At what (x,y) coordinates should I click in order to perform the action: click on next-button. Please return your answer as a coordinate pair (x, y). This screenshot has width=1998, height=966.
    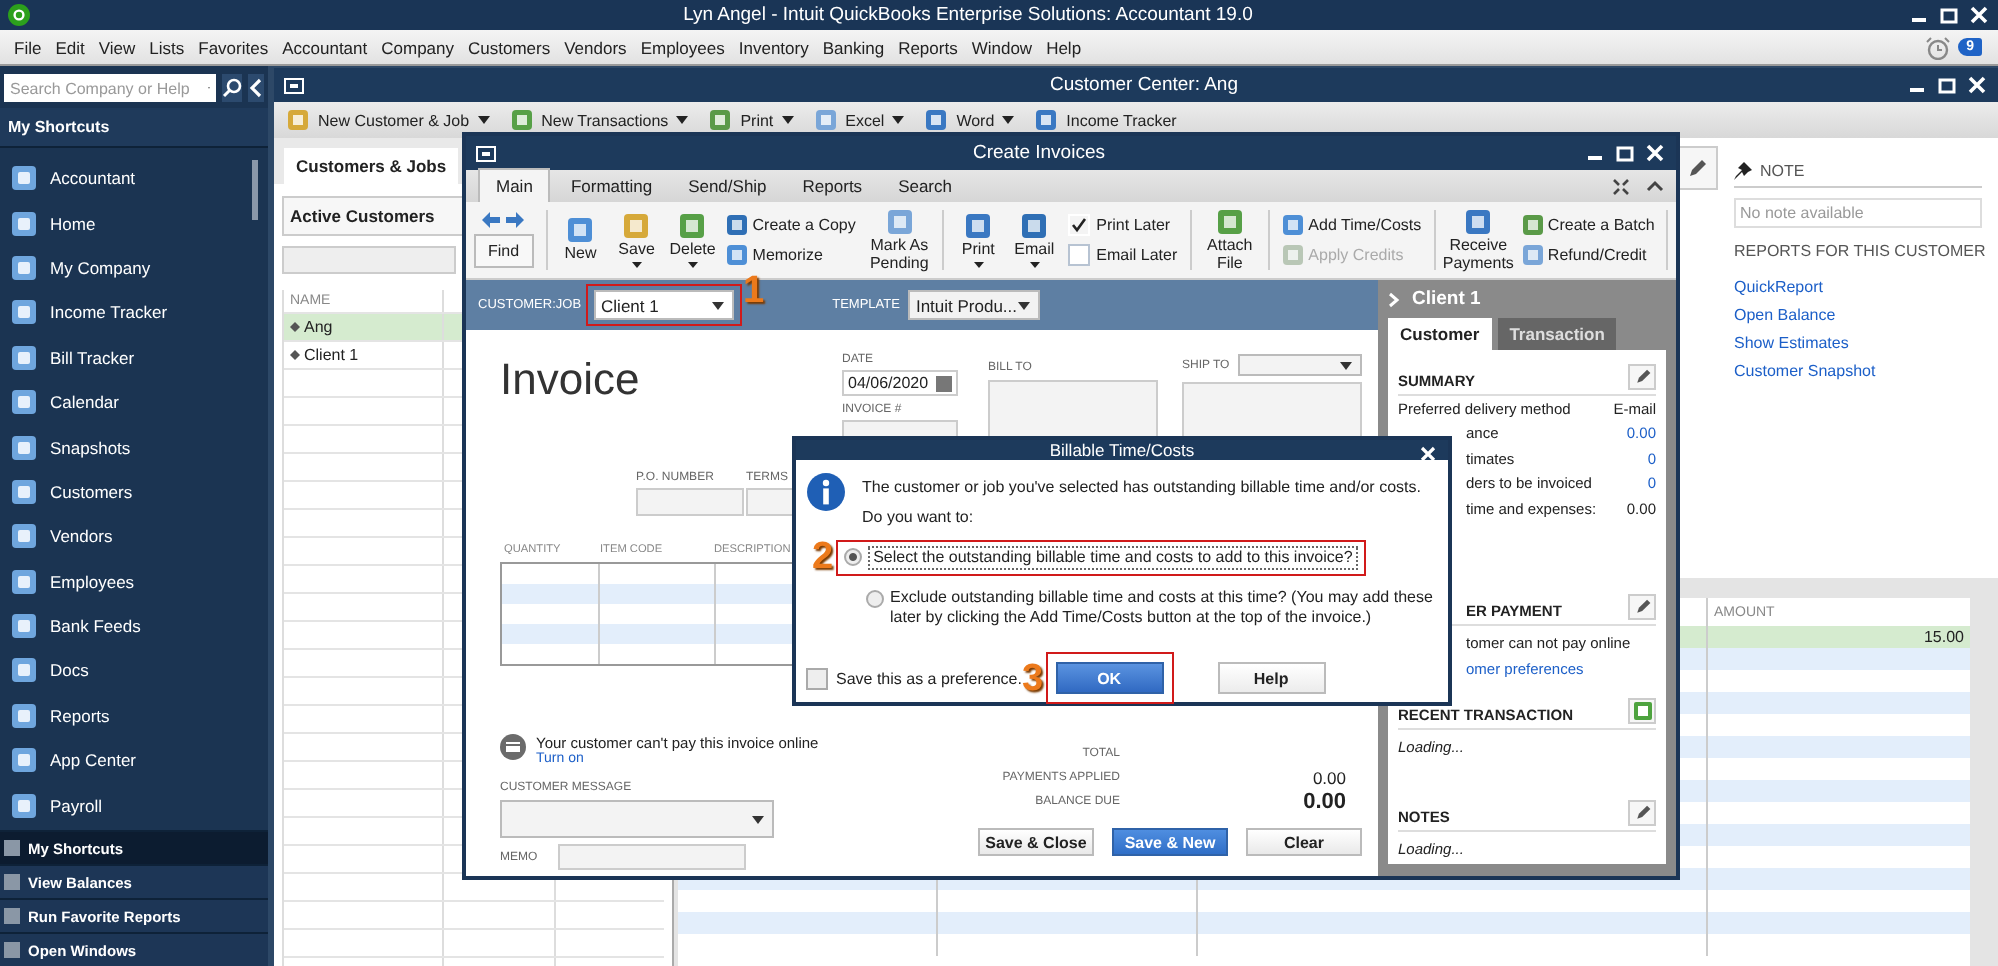
    Looking at the image, I should click on (515, 220).